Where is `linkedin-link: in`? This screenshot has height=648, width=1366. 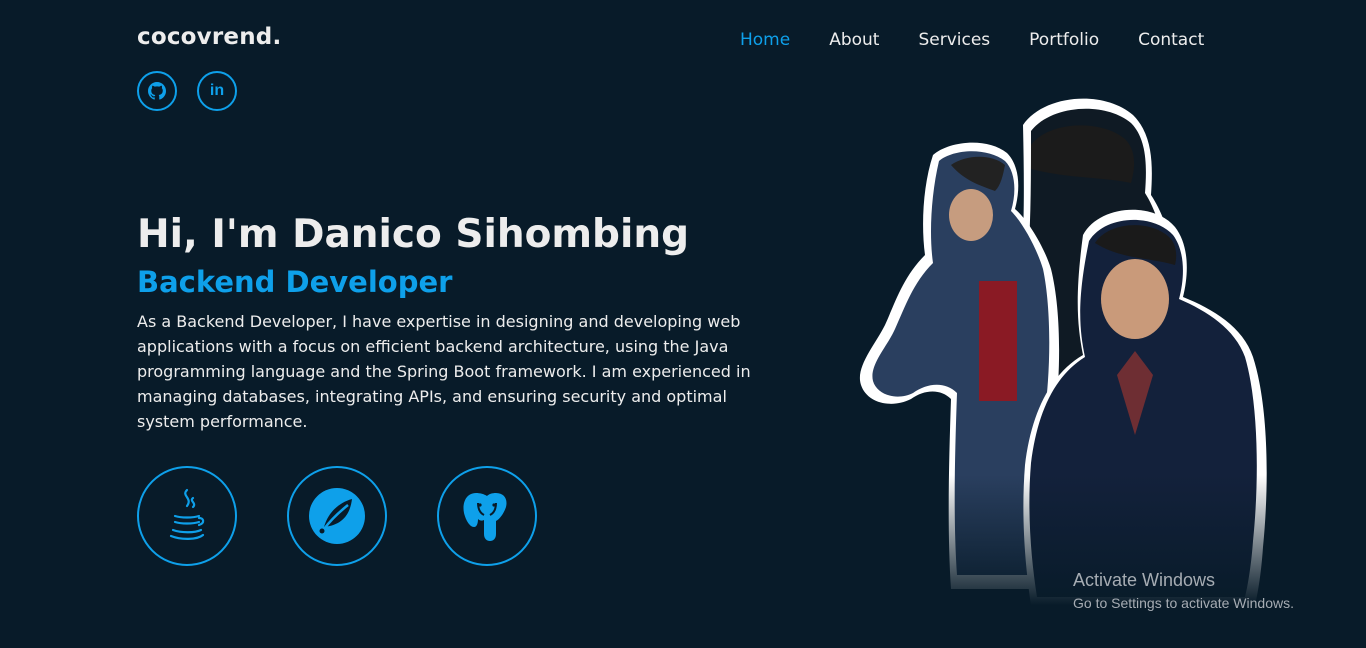 linkedin-link: in is located at coordinates (217, 91).